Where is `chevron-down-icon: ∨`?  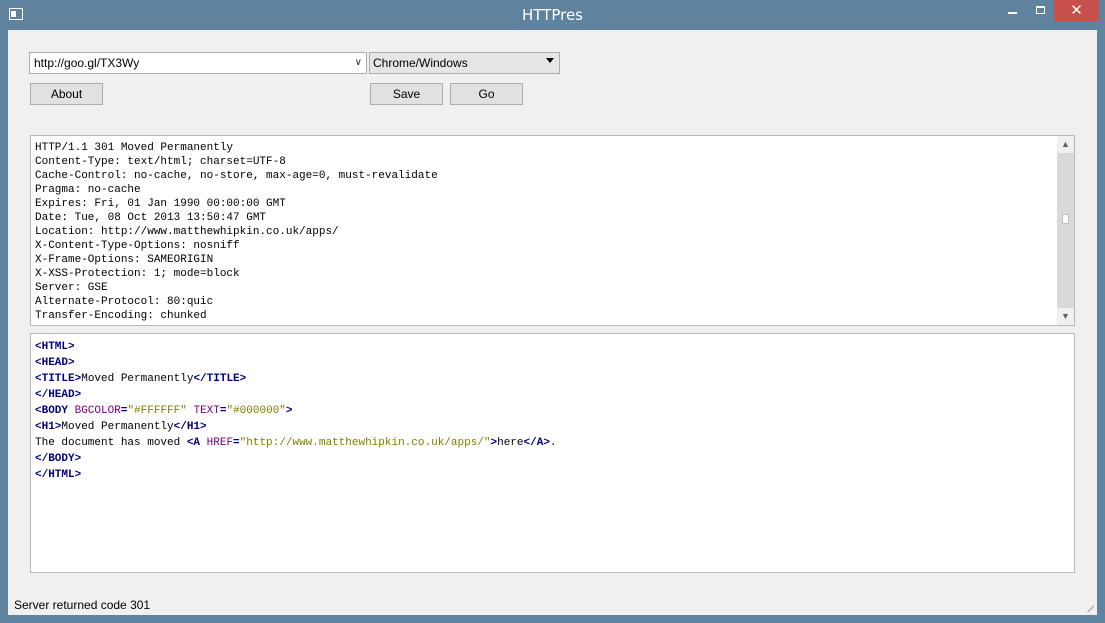 chevron-down-icon: ∨ is located at coordinates (358, 62).